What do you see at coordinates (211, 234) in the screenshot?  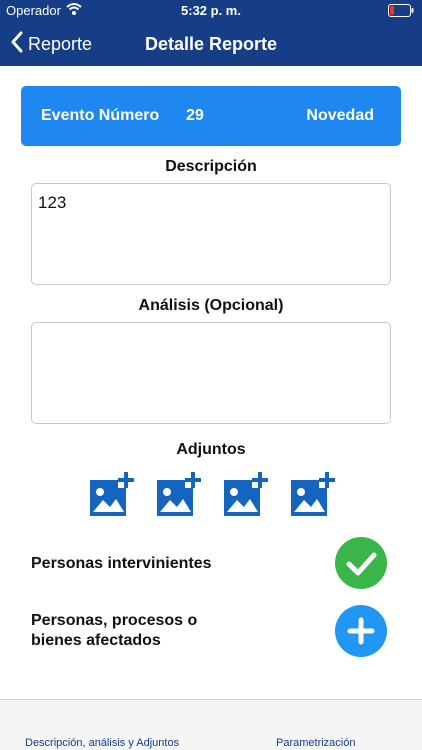 I see `description-field: 123` at bounding box center [211, 234].